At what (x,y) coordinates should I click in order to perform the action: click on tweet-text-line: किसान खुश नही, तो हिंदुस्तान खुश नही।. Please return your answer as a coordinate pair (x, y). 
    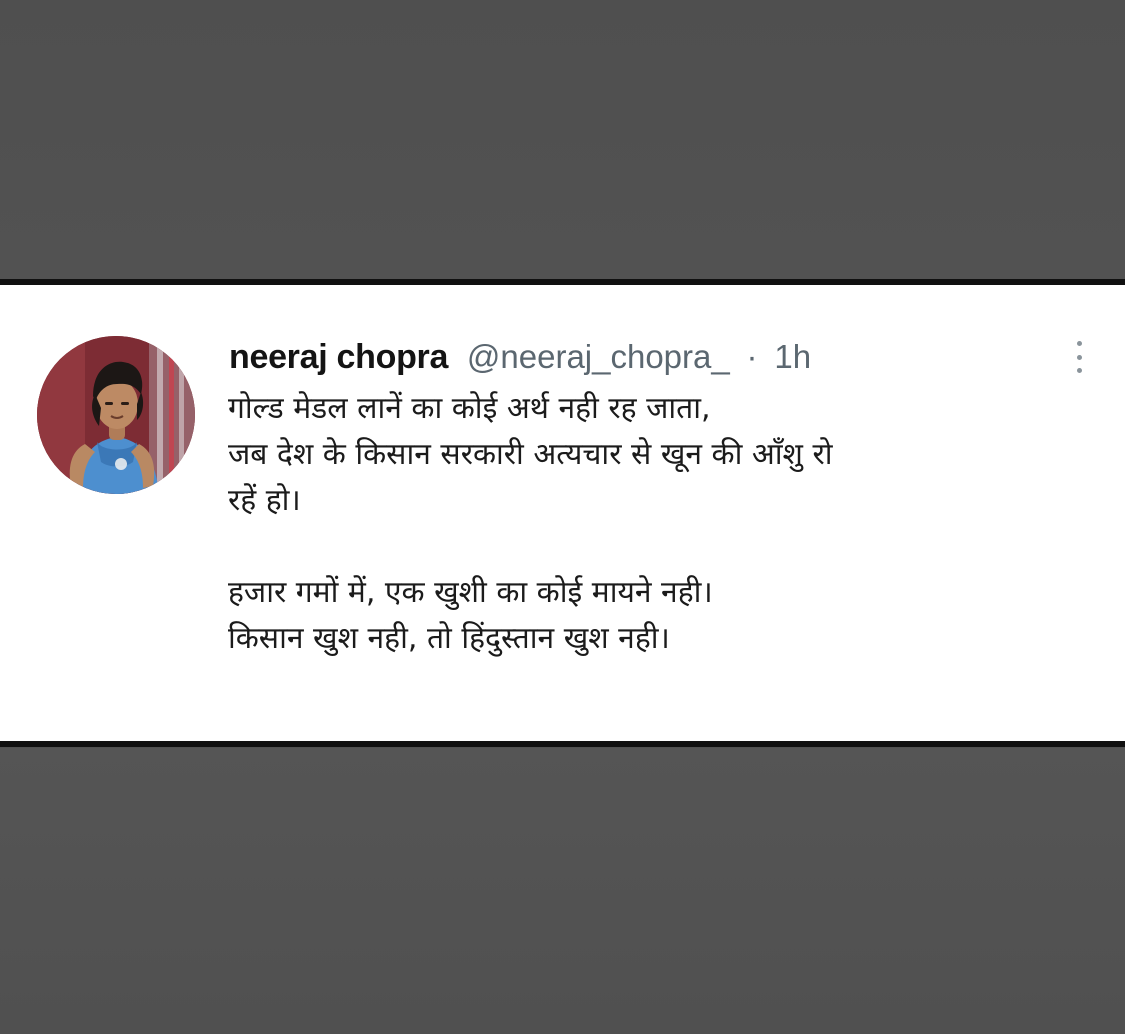
    Looking at the image, I should click on (449, 638).